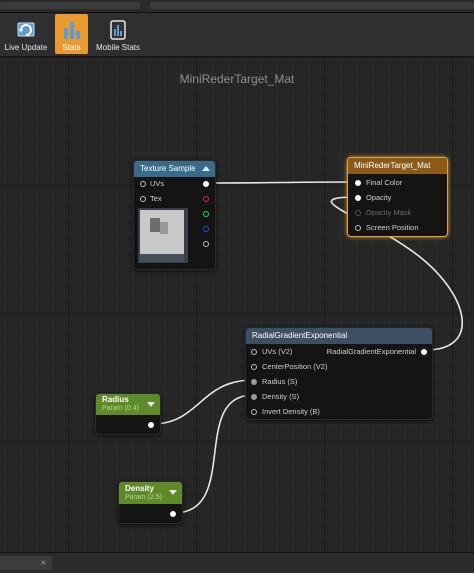  Describe the element at coordinates (206, 214) in the screenshot. I see `g-output-pin` at that location.